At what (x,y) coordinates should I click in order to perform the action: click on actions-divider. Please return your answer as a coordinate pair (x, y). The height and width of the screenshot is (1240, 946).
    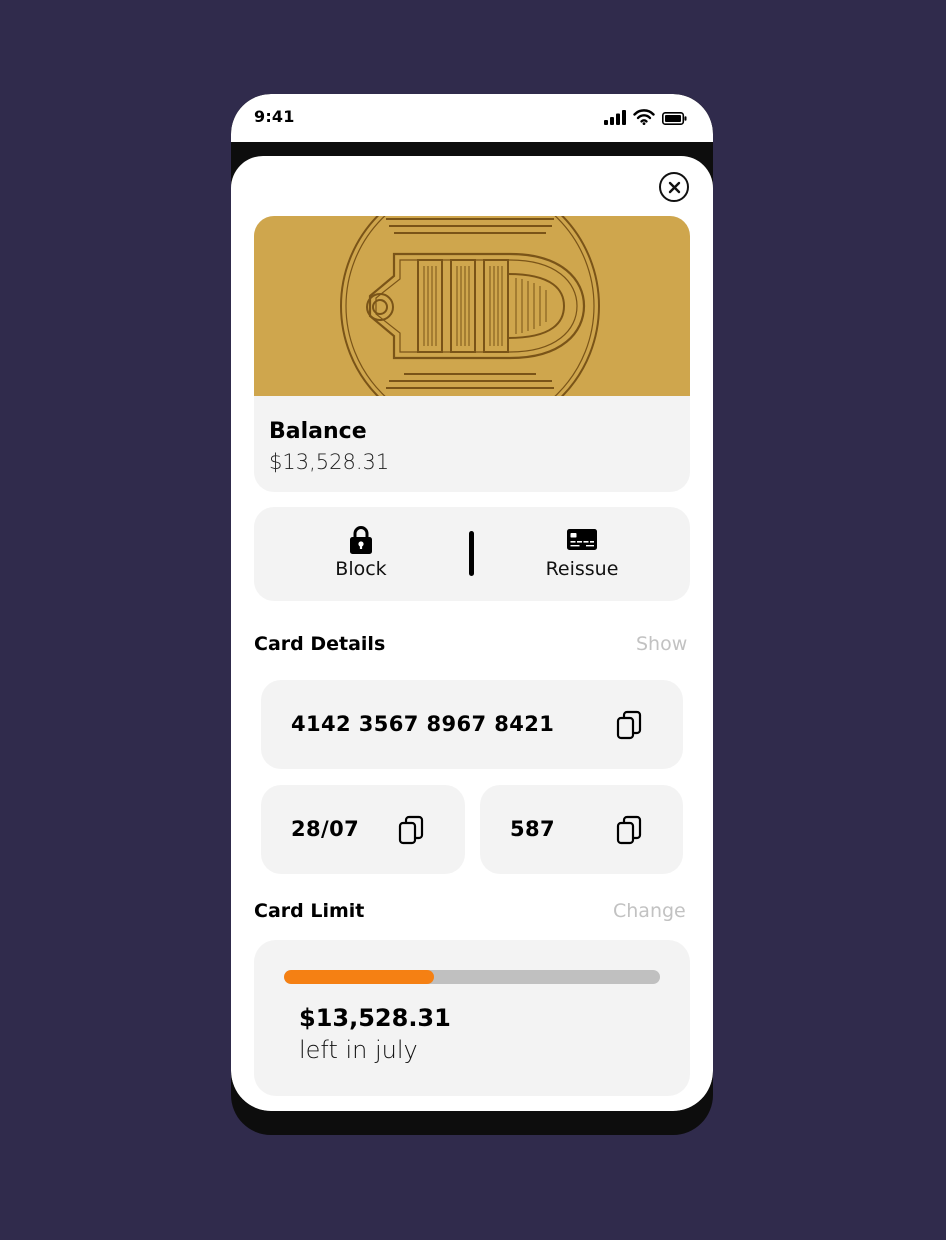
    Looking at the image, I should click on (471, 553).